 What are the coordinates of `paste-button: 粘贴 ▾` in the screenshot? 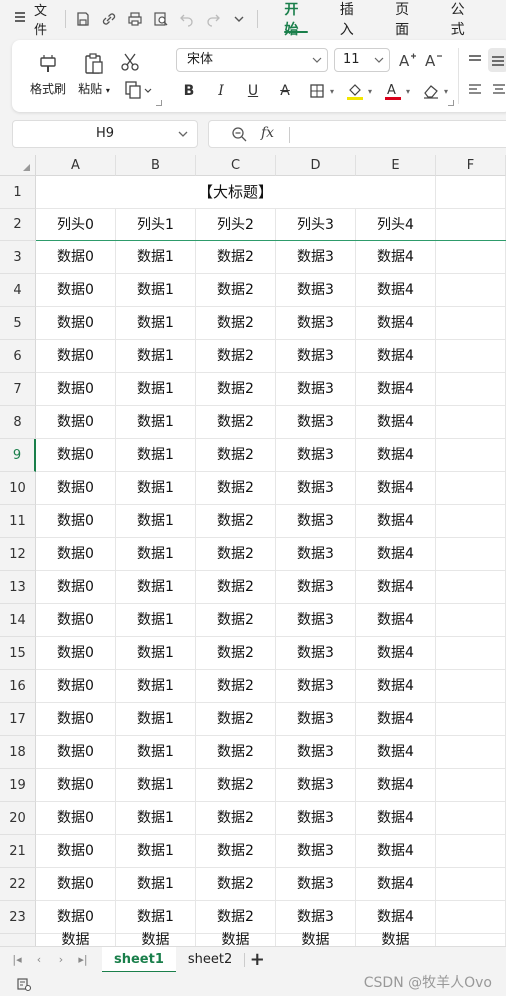 It's located at (94, 72).